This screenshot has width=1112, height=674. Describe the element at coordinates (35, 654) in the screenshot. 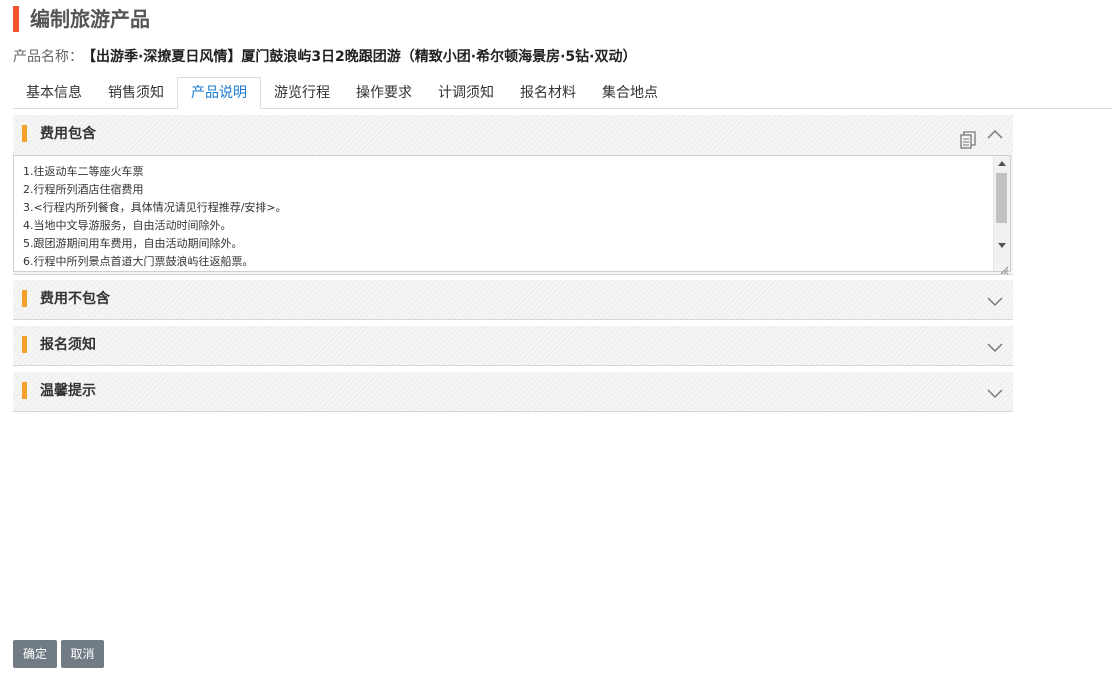

I see `confirm-button: 确定` at that location.